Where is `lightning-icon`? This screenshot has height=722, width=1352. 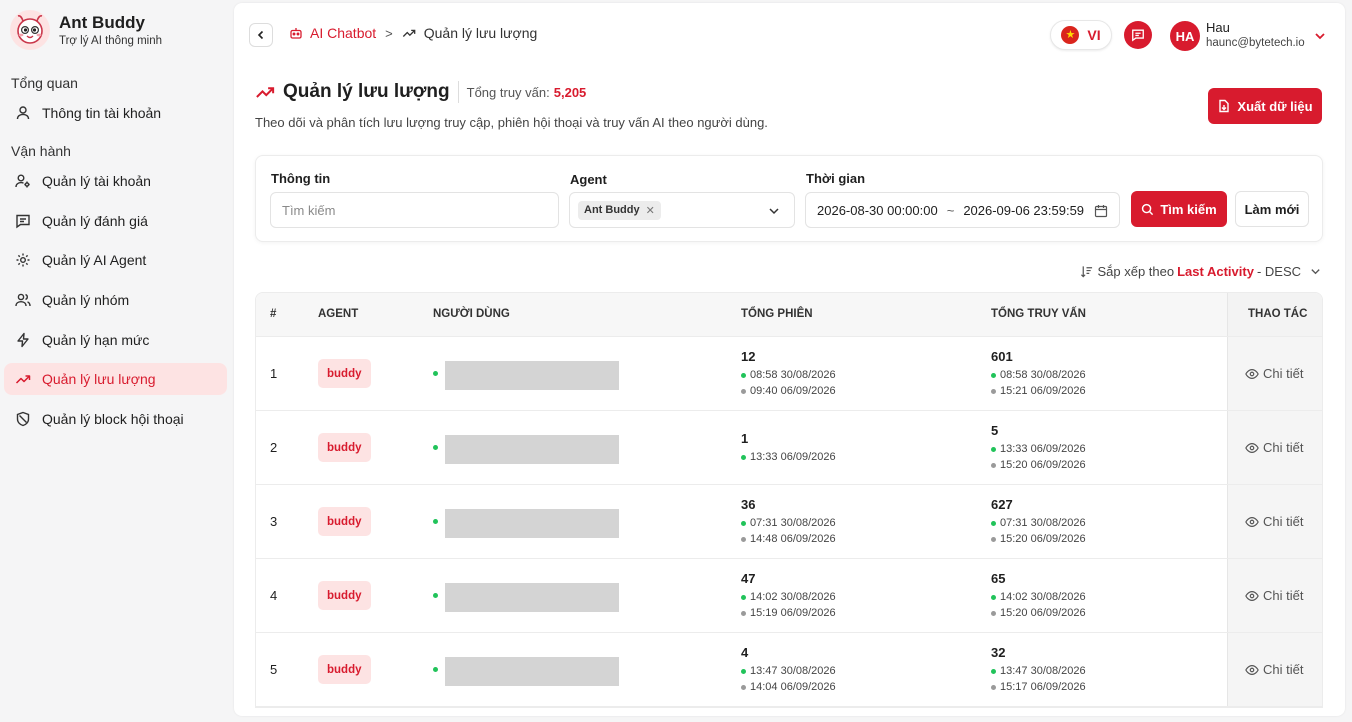
lightning-icon is located at coordinates (23, 340).